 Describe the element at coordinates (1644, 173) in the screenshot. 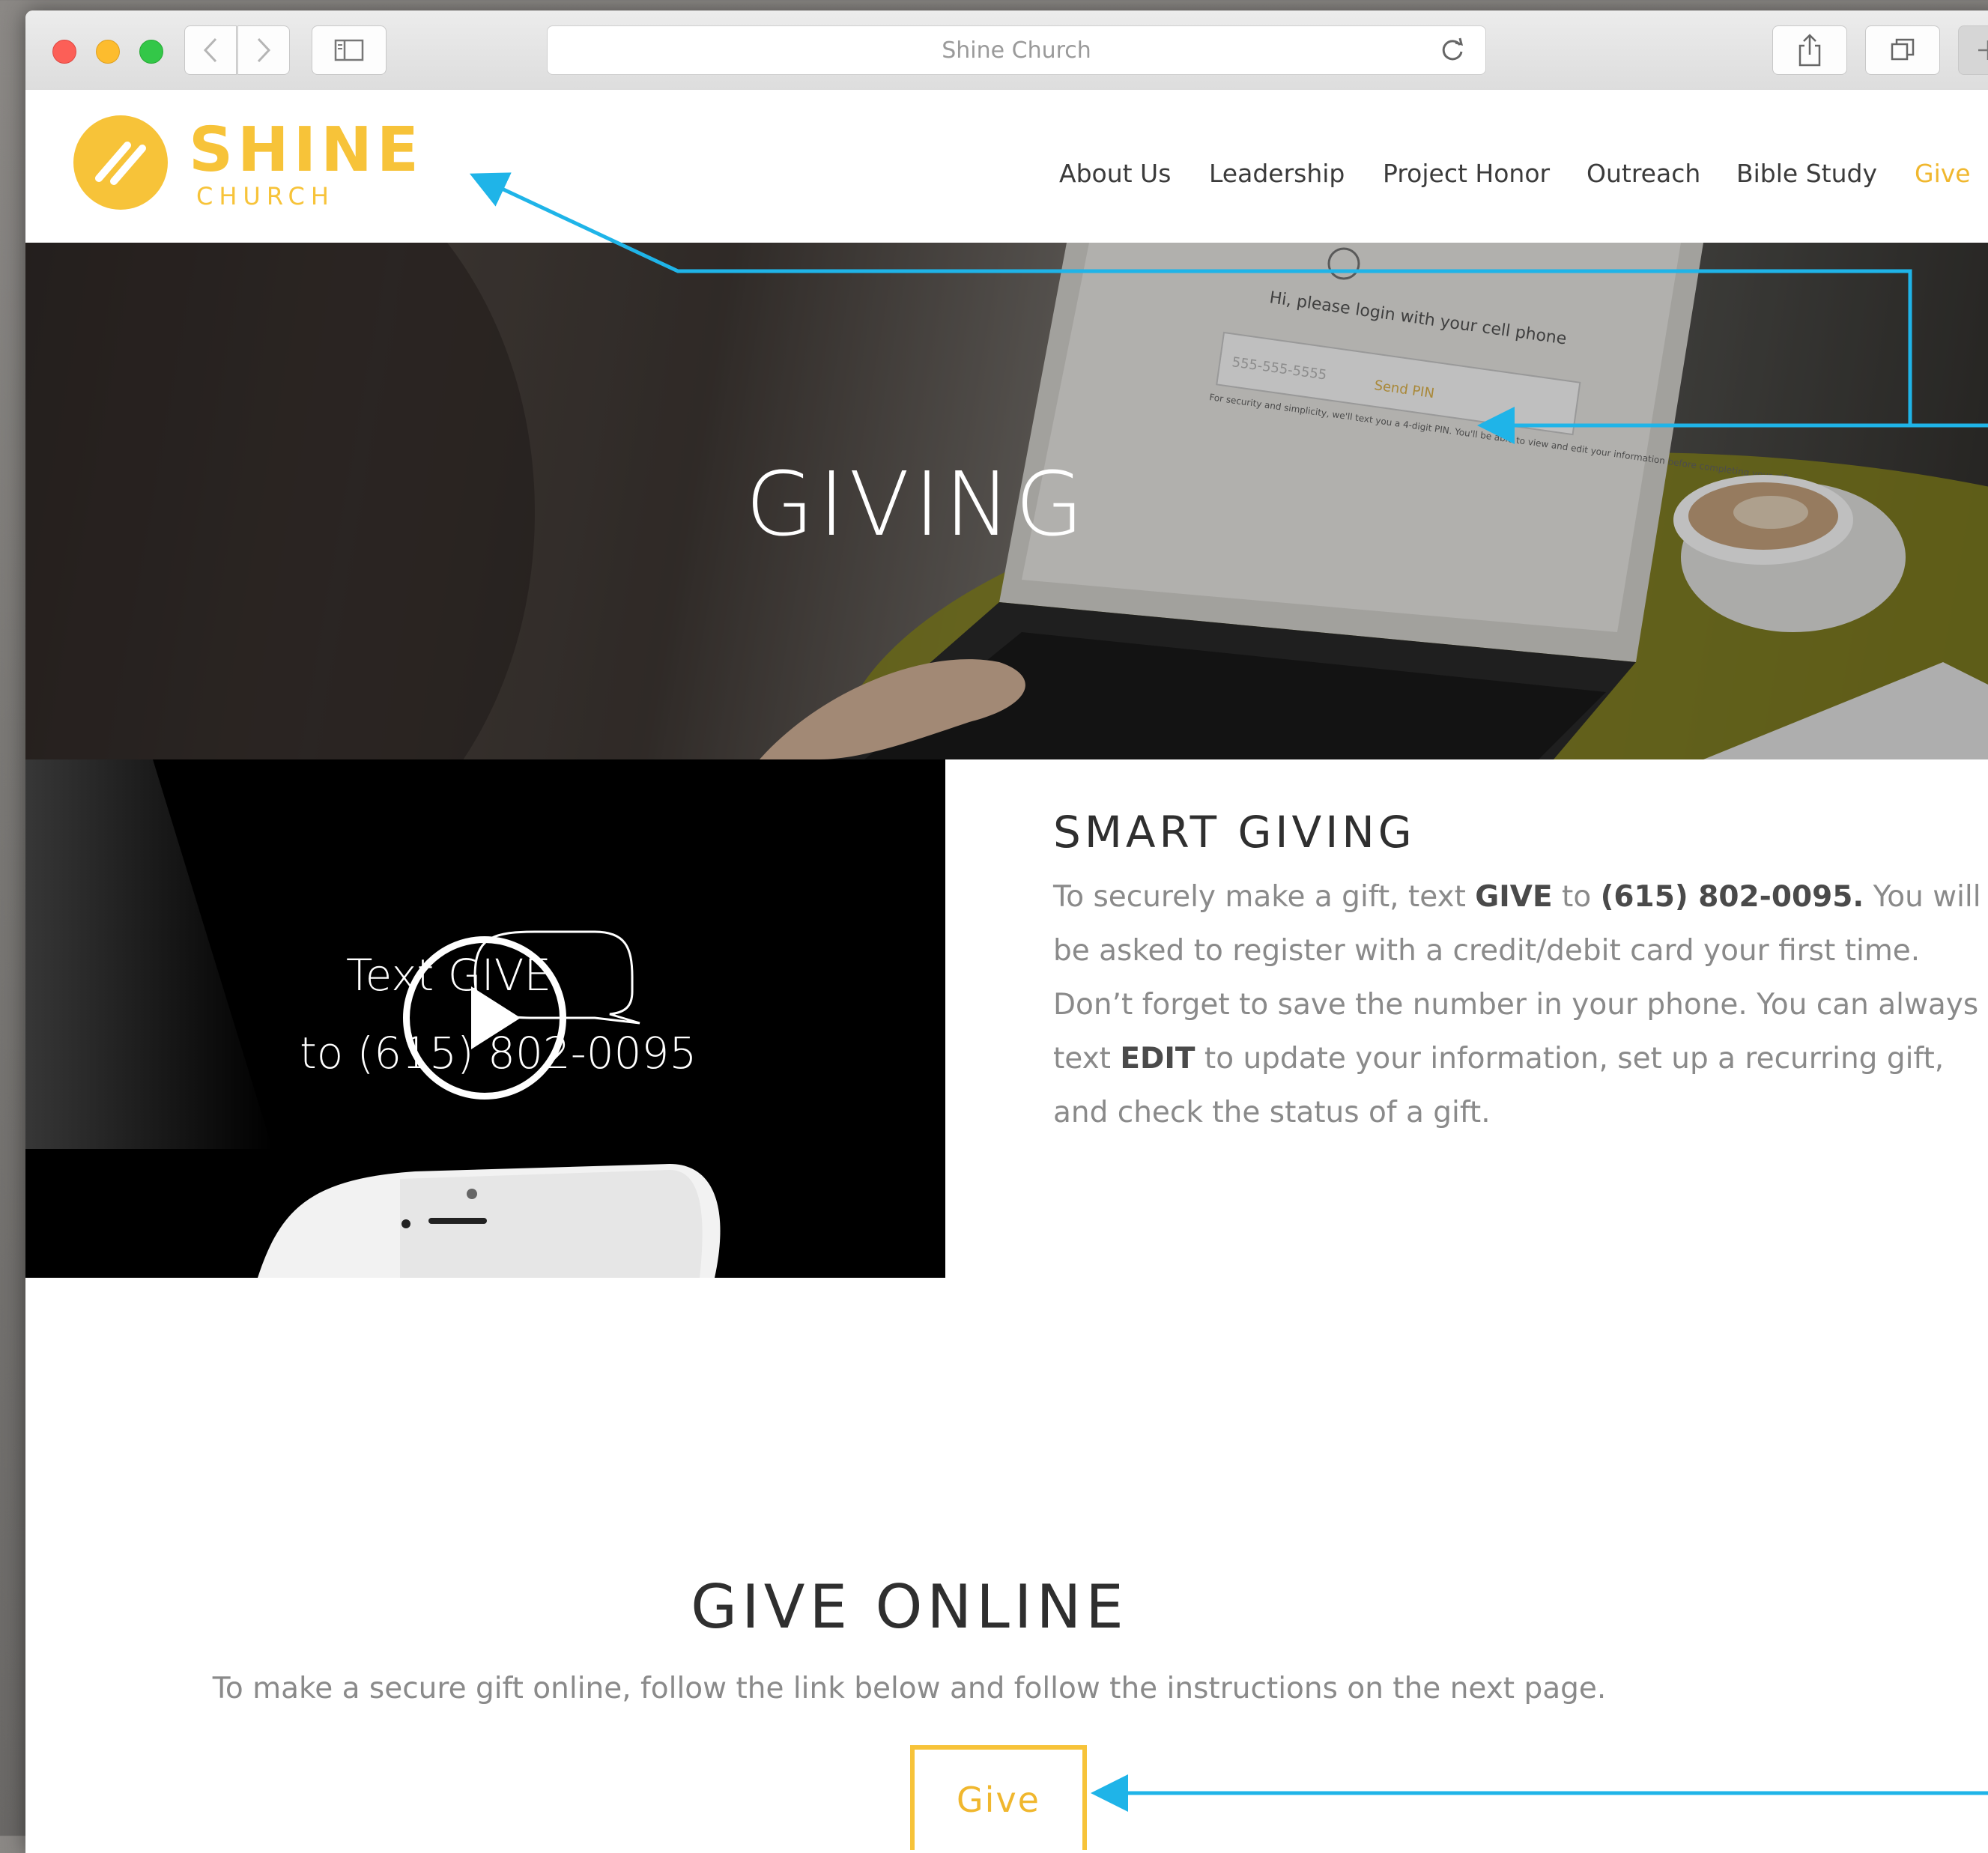

I see `nav-outreach: Outreach` at that location.